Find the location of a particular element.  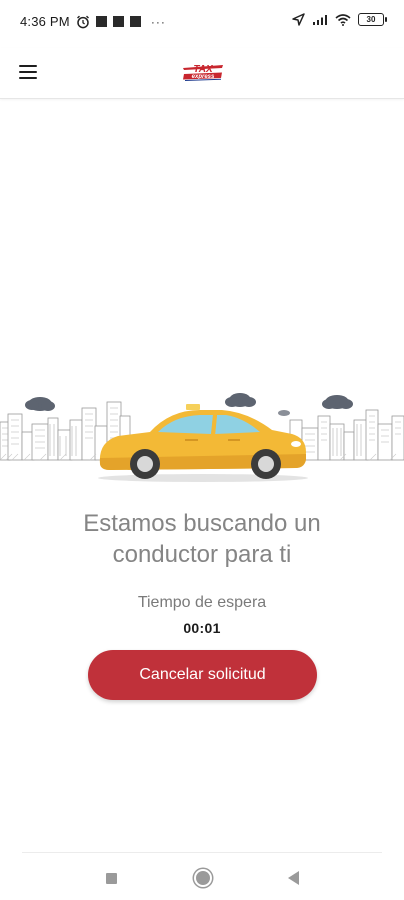

taxi-city-illustration is located at coordinates (202, 437).